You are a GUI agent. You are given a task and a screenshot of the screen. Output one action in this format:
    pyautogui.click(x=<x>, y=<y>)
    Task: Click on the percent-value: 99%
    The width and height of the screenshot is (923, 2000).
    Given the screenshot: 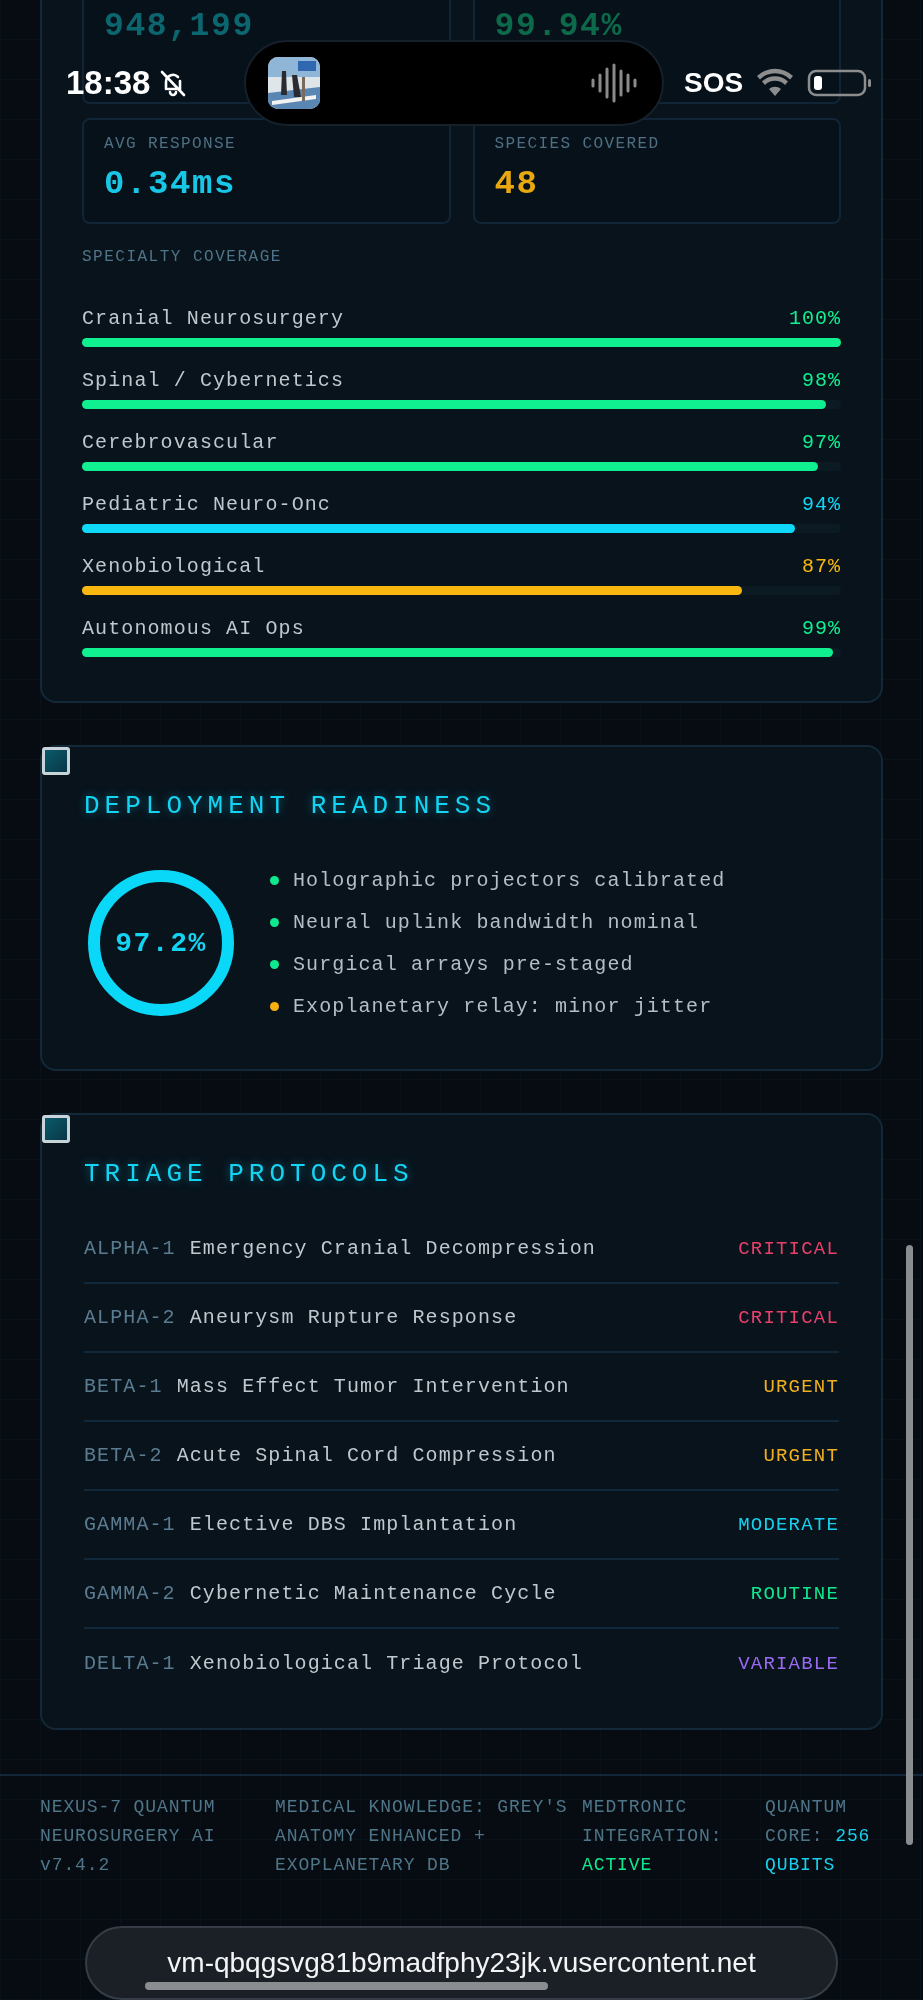 What is the action you would take?
    pyautogui.click(x=821, y=628)
    